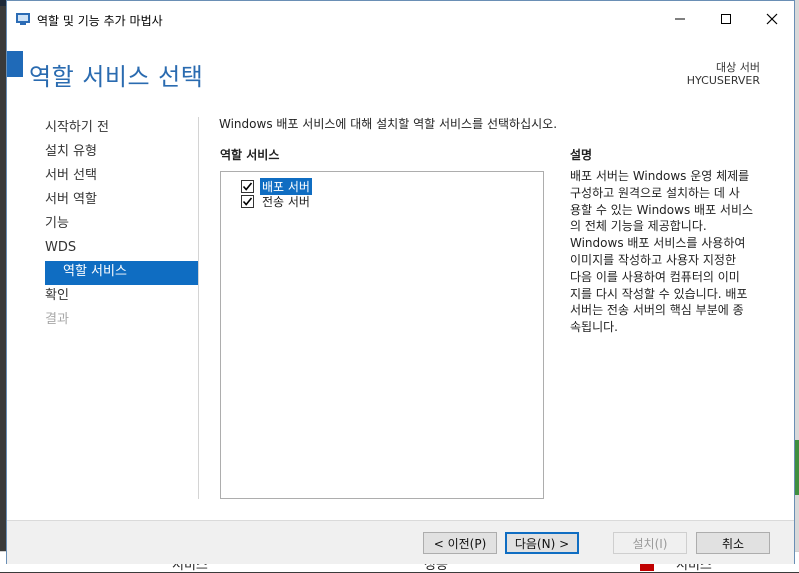  What do you see at coordinates (797, 467) in the screenshot?
I see `background-status-bar` at bounding box center [797, 467].